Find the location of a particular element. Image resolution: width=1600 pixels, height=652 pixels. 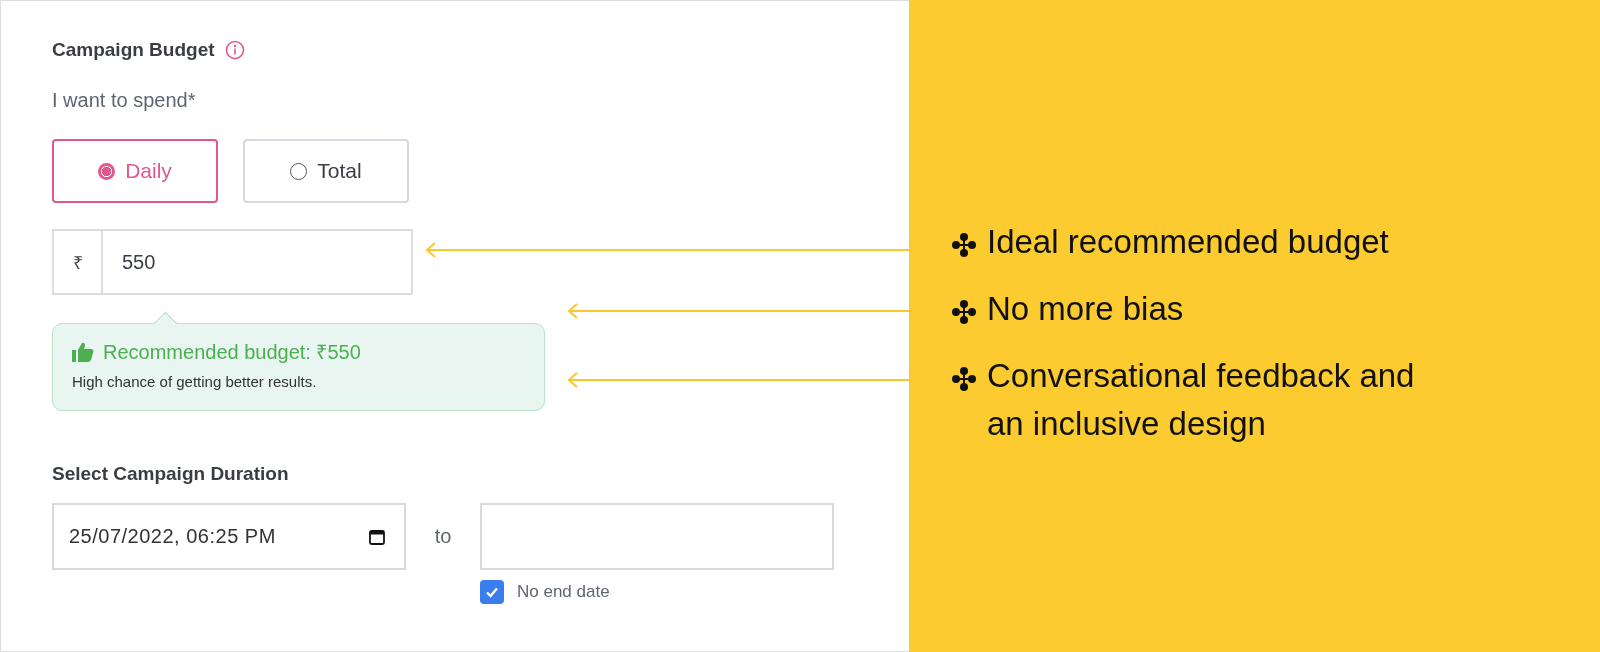

highlight-text: Conversational feedback and an inclusive design is located at coordinates (1201, 400).